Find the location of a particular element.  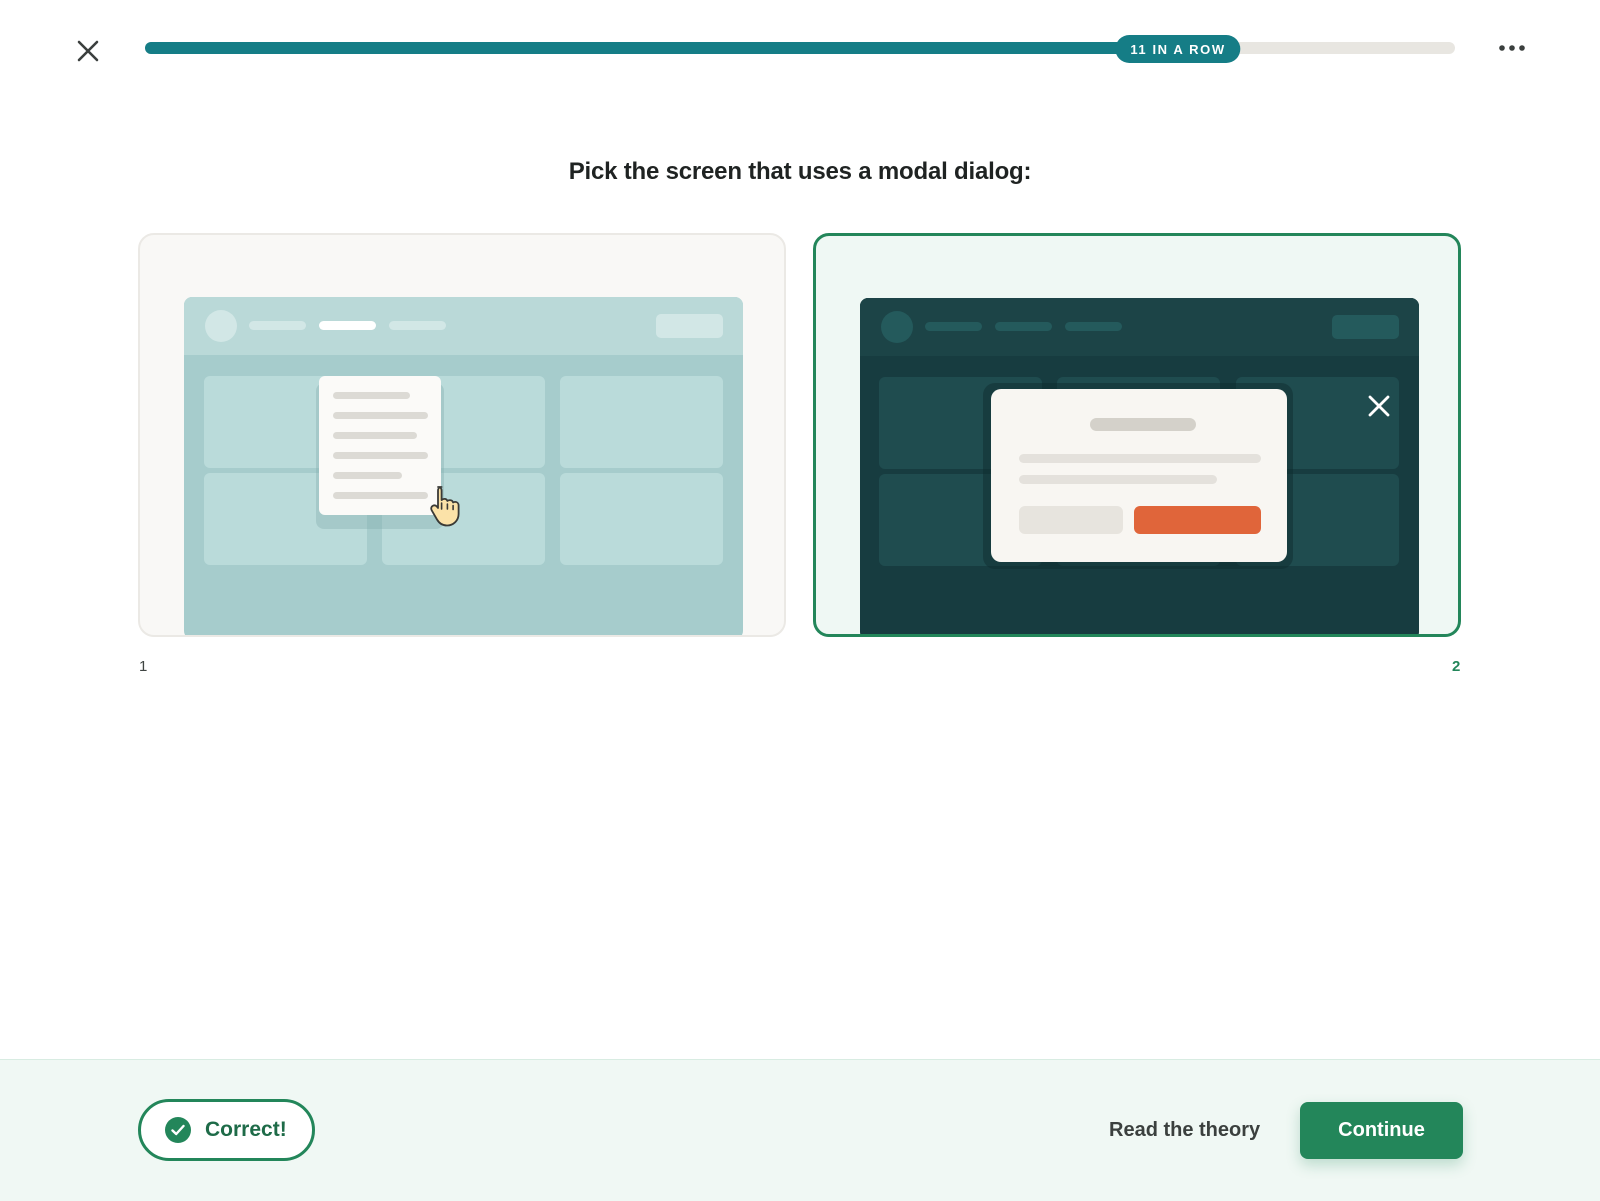

modal-dialog-screen-illustration is located at coordinates (1139, 466).